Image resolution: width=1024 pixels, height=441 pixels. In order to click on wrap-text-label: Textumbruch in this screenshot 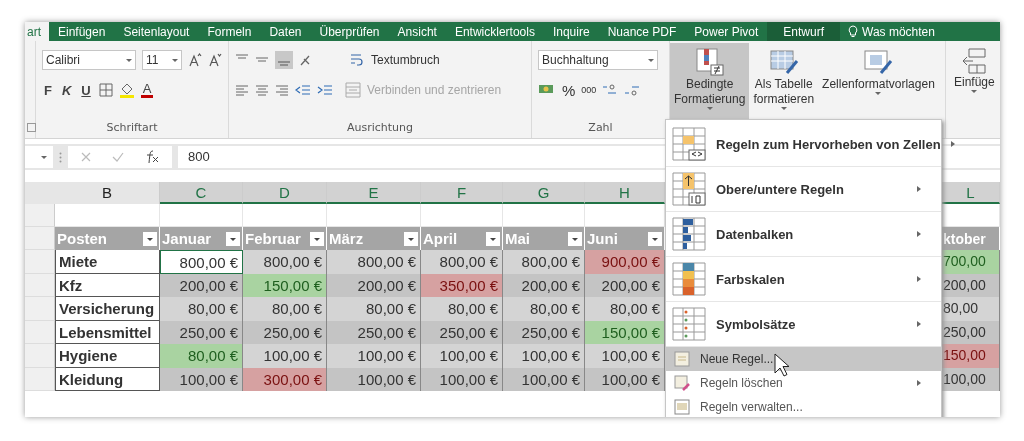, I will do `click(405, 60)`.